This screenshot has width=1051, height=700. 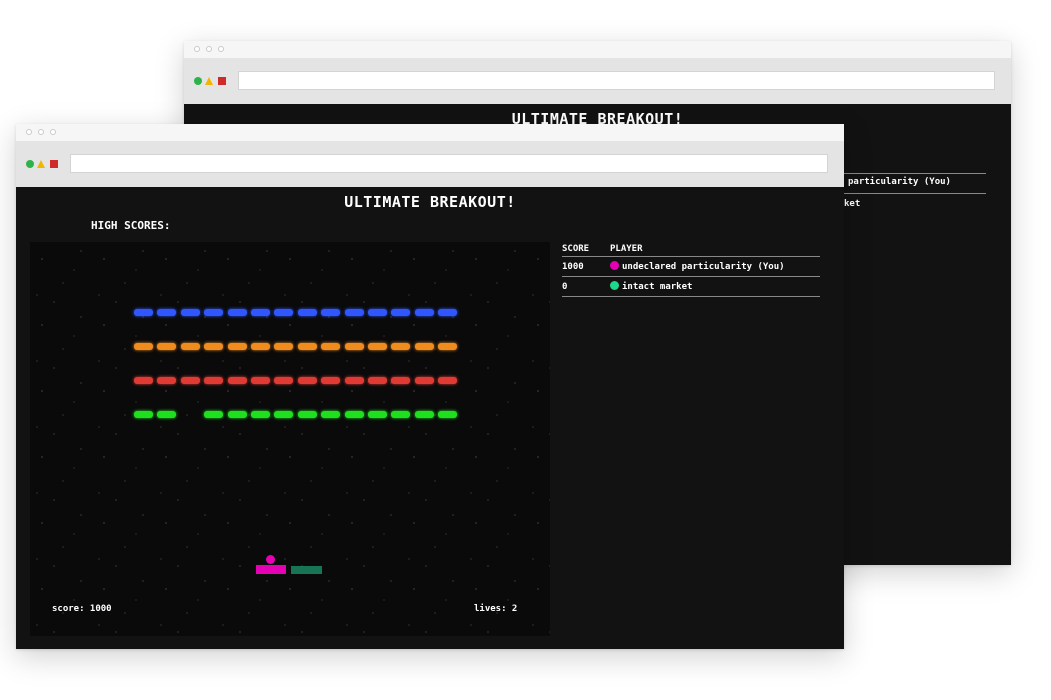 I want to click on opponent-paddle, so click(x=306, y=570).